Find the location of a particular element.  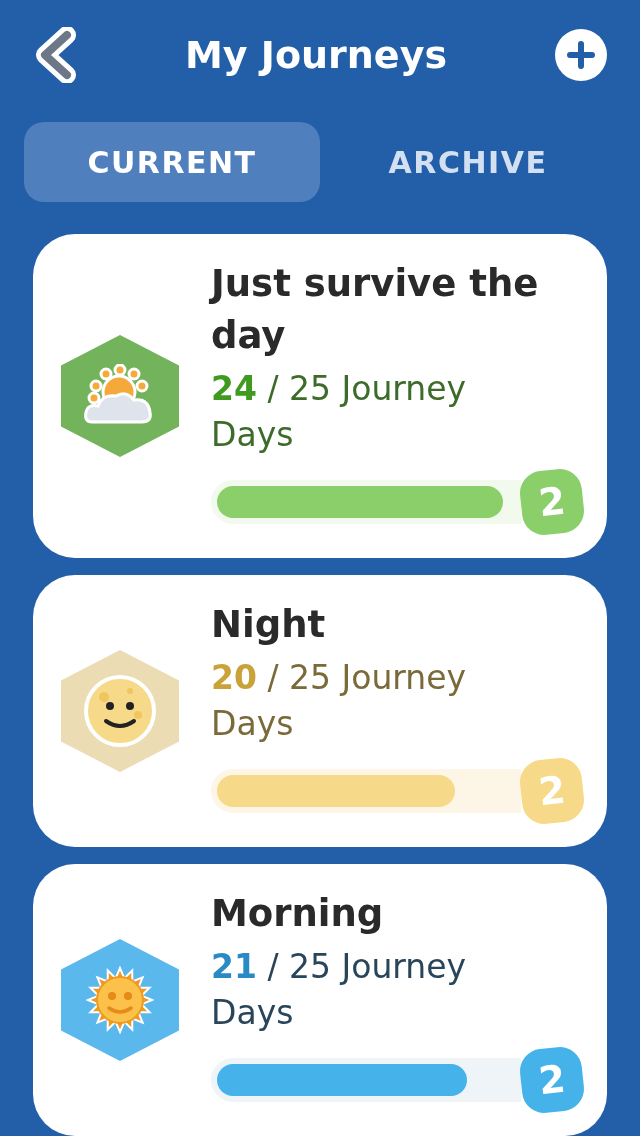

journey-progress-text: 21 / 25 Journey Days is located at coordinates (339, 990).